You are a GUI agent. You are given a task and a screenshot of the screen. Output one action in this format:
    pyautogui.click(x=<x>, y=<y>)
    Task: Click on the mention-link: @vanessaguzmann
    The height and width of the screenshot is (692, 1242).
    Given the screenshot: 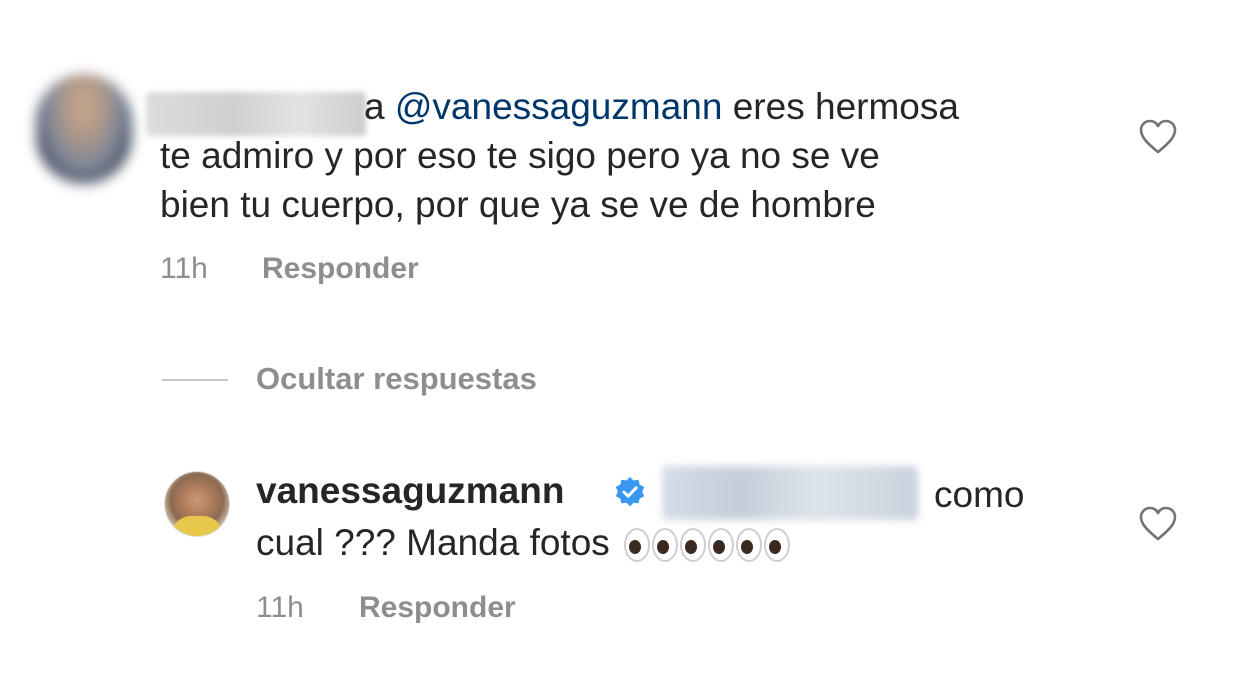 What is the action you would take?
    pyautogui.click(x=559, y=106)
    